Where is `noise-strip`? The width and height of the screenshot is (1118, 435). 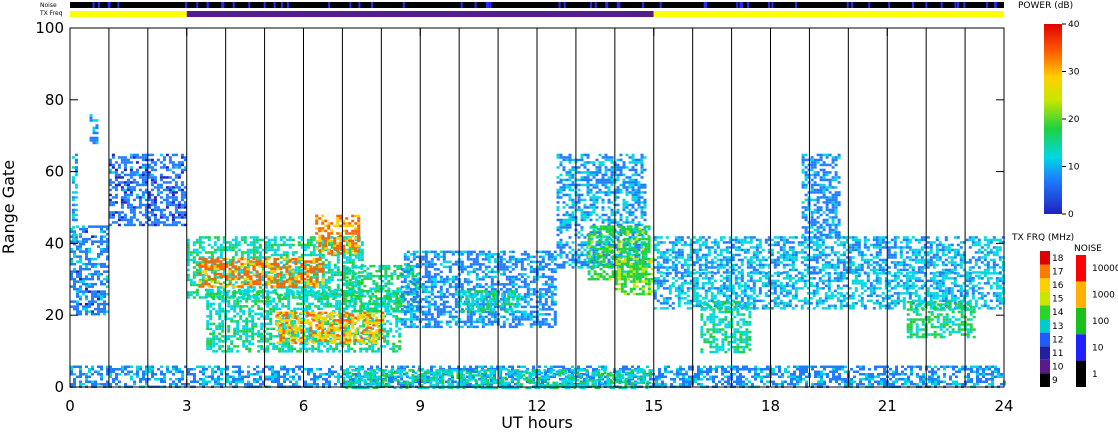
noise-strip is located at coordinates (537, 5).